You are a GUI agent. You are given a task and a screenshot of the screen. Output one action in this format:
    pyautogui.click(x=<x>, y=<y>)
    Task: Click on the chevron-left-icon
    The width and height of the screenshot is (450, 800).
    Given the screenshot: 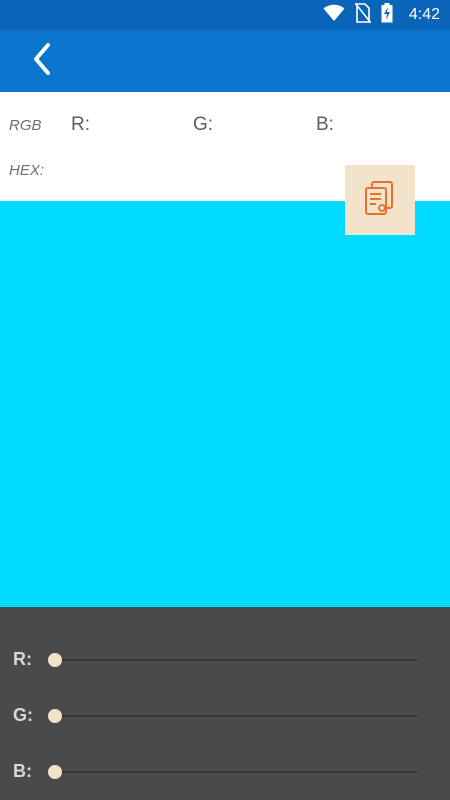 What is the action you would take?
    pyautogui.click(x=42, y=61)
    